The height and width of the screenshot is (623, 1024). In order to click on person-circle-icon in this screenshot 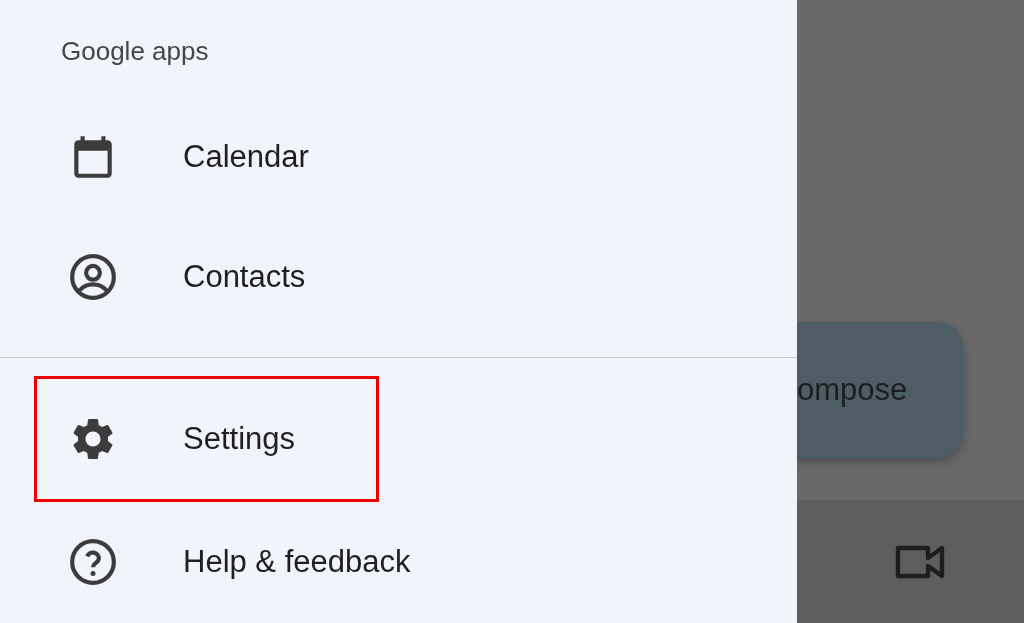, I will do `click(93, 277)`.